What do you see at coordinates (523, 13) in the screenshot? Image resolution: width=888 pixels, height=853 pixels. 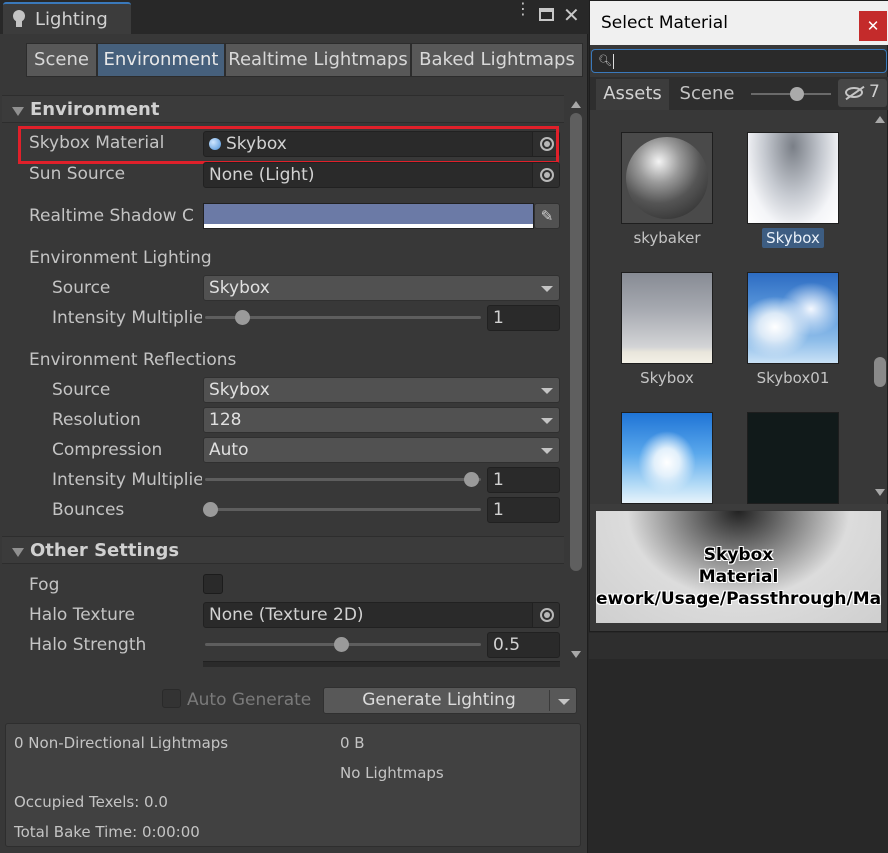 I see `more-options-icon: ⋮` at bounding box center [523, 13].